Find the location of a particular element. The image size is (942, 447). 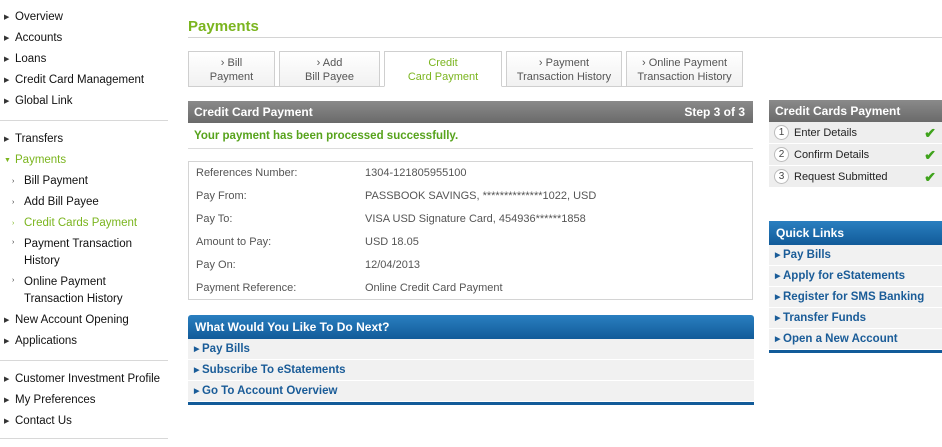

sidebar-subitem-add-bill-payee: › Add Bill Payee is located at coordinates (85, 202).